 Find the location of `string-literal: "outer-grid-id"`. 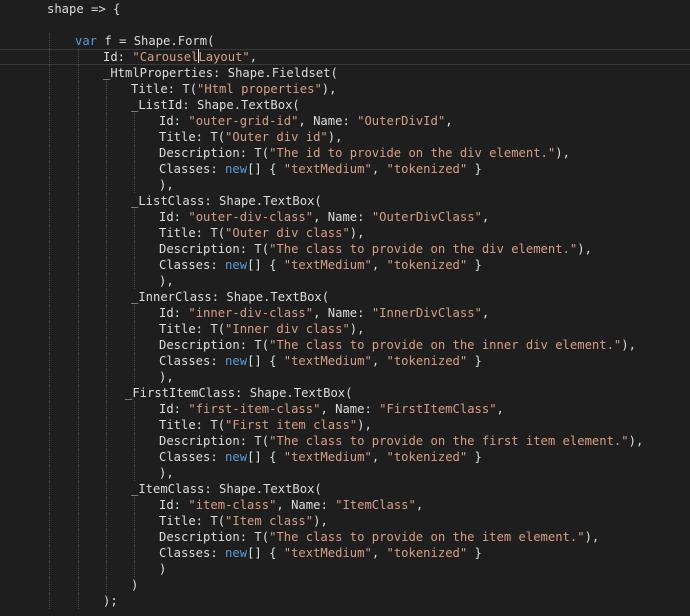

string-literal: "outer-grid-id" is located at coordinates (243, 121).